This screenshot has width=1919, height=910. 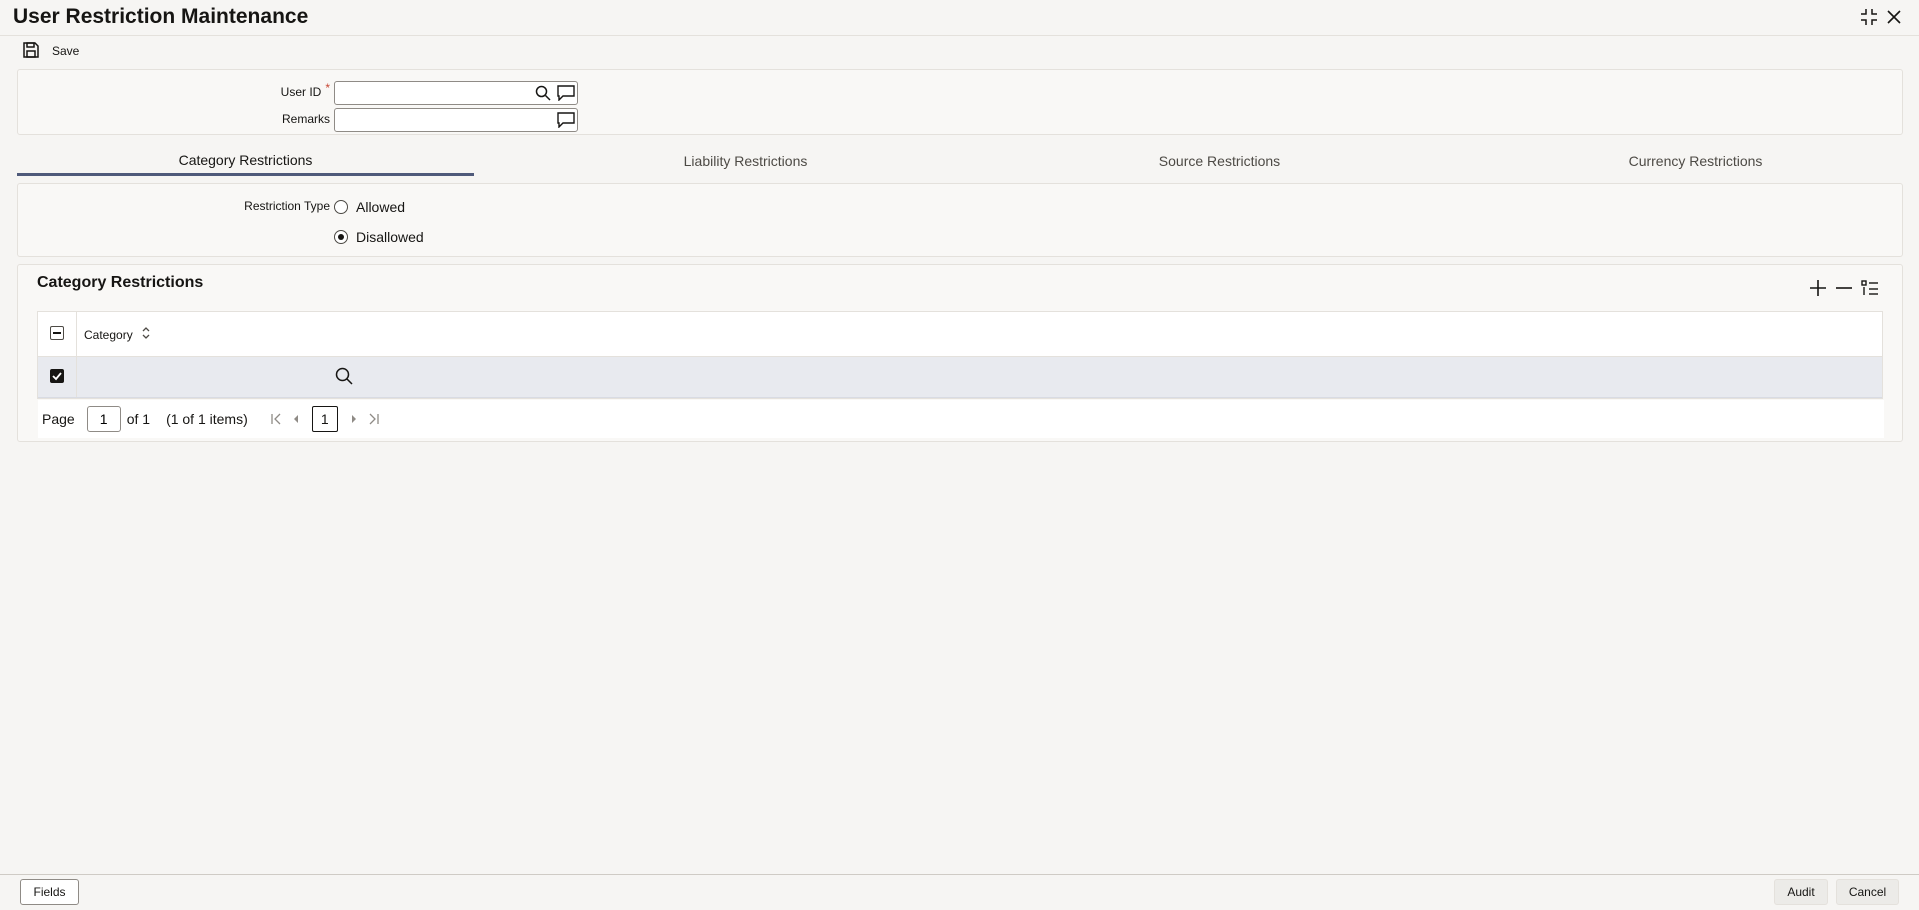 I want to click on pagination: Page of 1 (1 of 1 items) 1, so click(x=961, y=419).